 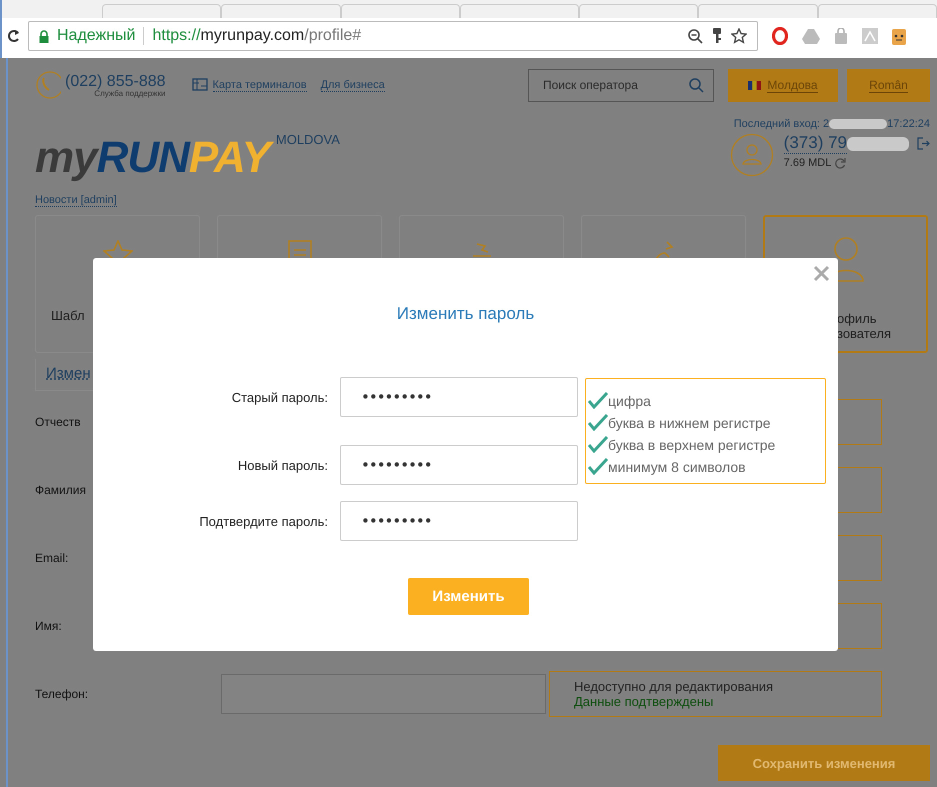 I want to click on field-label: Фамилия, so click(x=61, y=490).